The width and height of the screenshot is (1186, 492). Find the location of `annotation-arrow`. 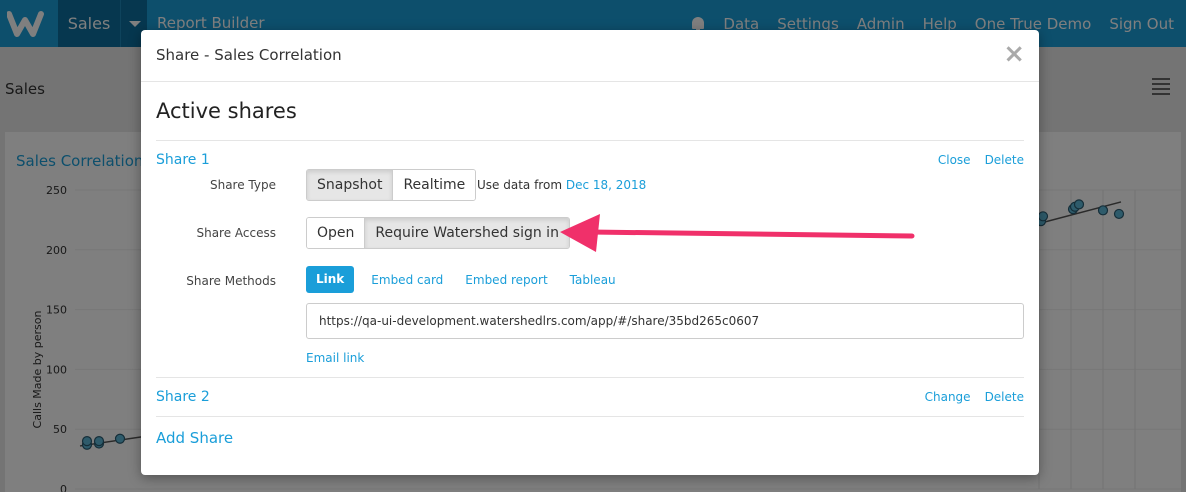

annotation-arrow is located at coordinates (737, 233).